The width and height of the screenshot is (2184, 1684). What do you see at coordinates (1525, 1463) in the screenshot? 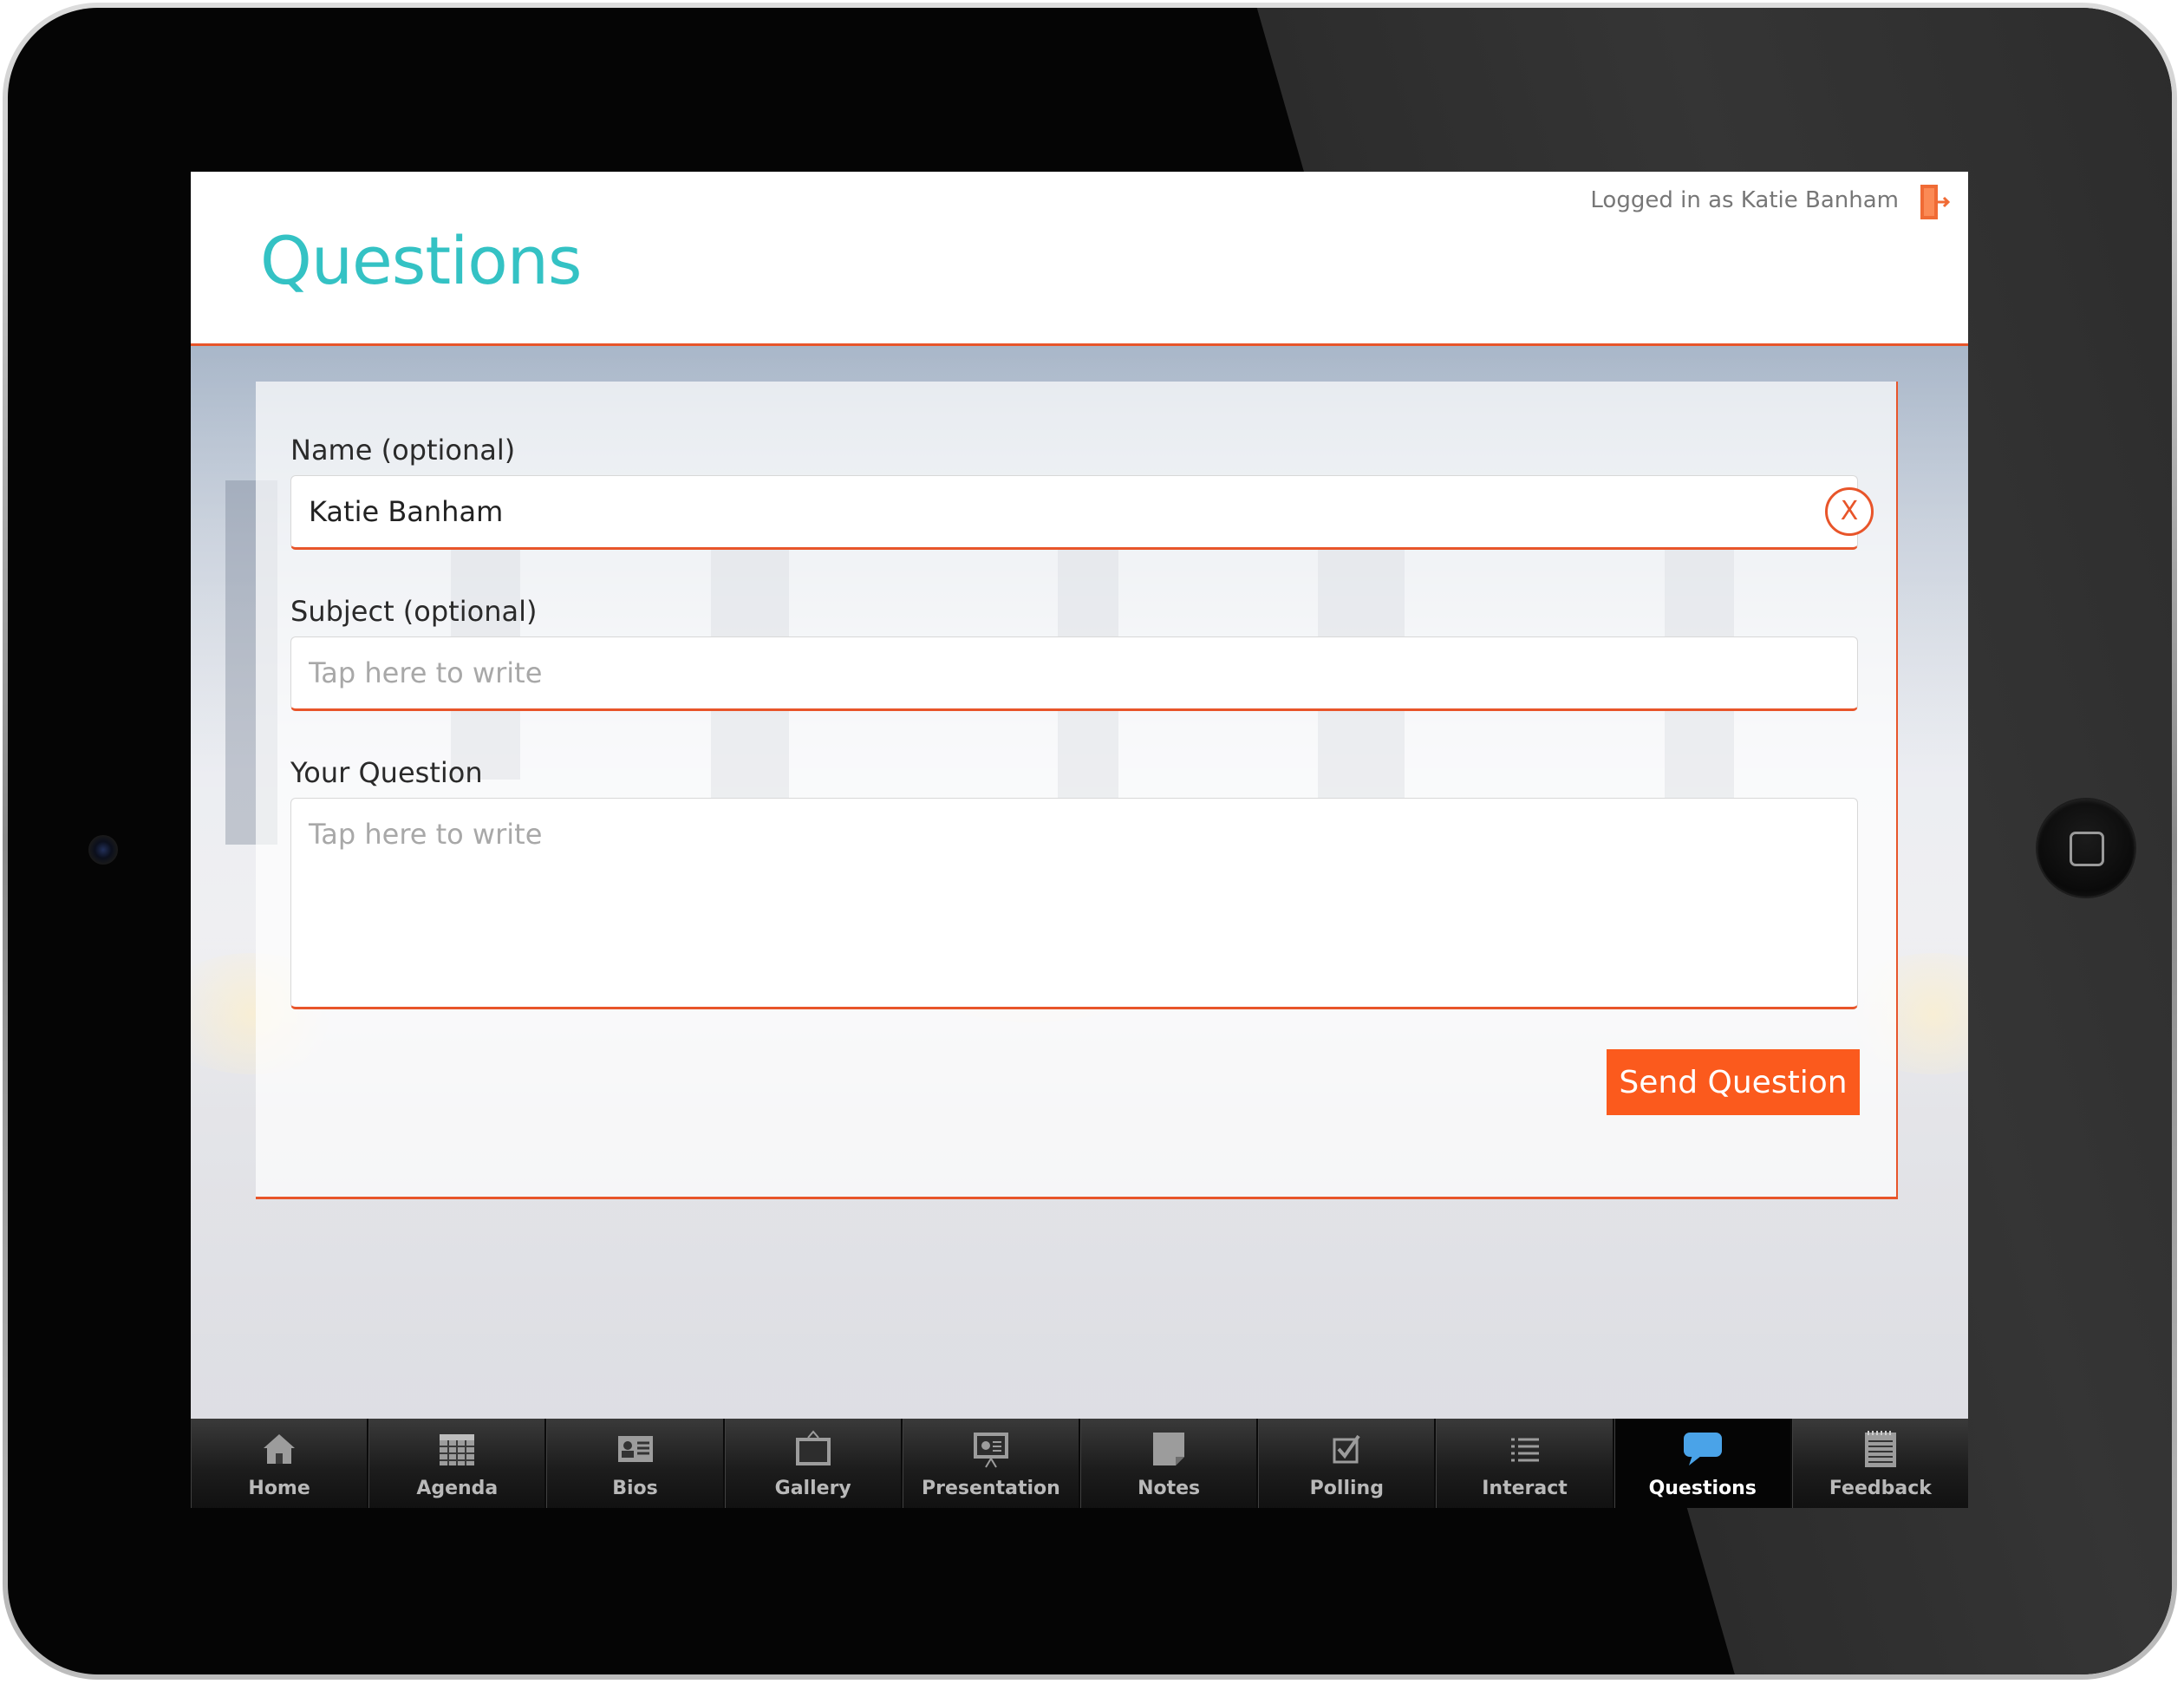
I see `tab-interact: Interact` at bounding box center [1525, 1463].